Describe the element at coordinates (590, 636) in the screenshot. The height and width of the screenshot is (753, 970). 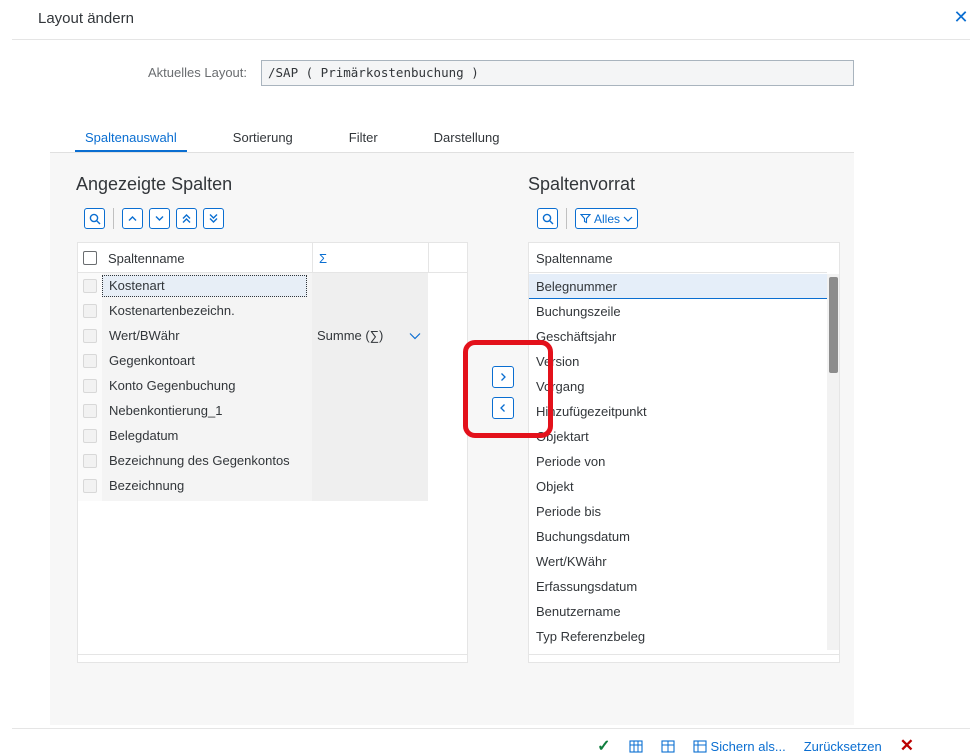
I see `list-item: Typ Referenzbeleg` at that location.